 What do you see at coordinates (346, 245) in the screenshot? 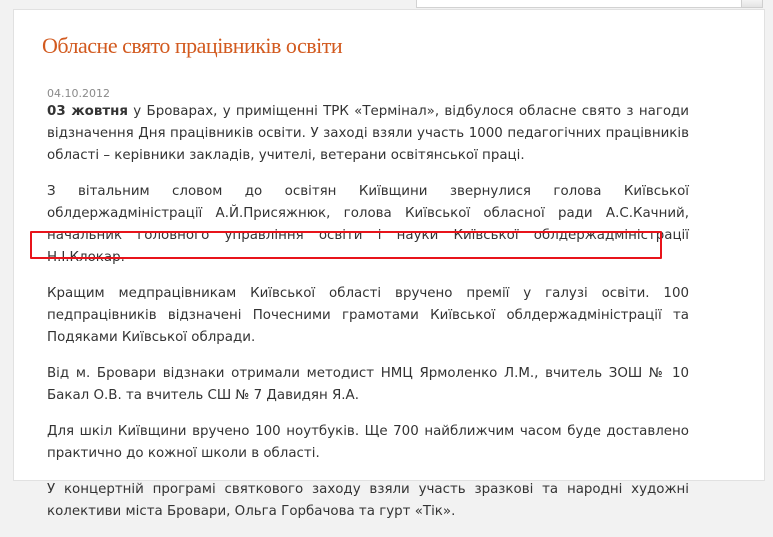
I see `highlight-box` at bounding box center [346, 245].